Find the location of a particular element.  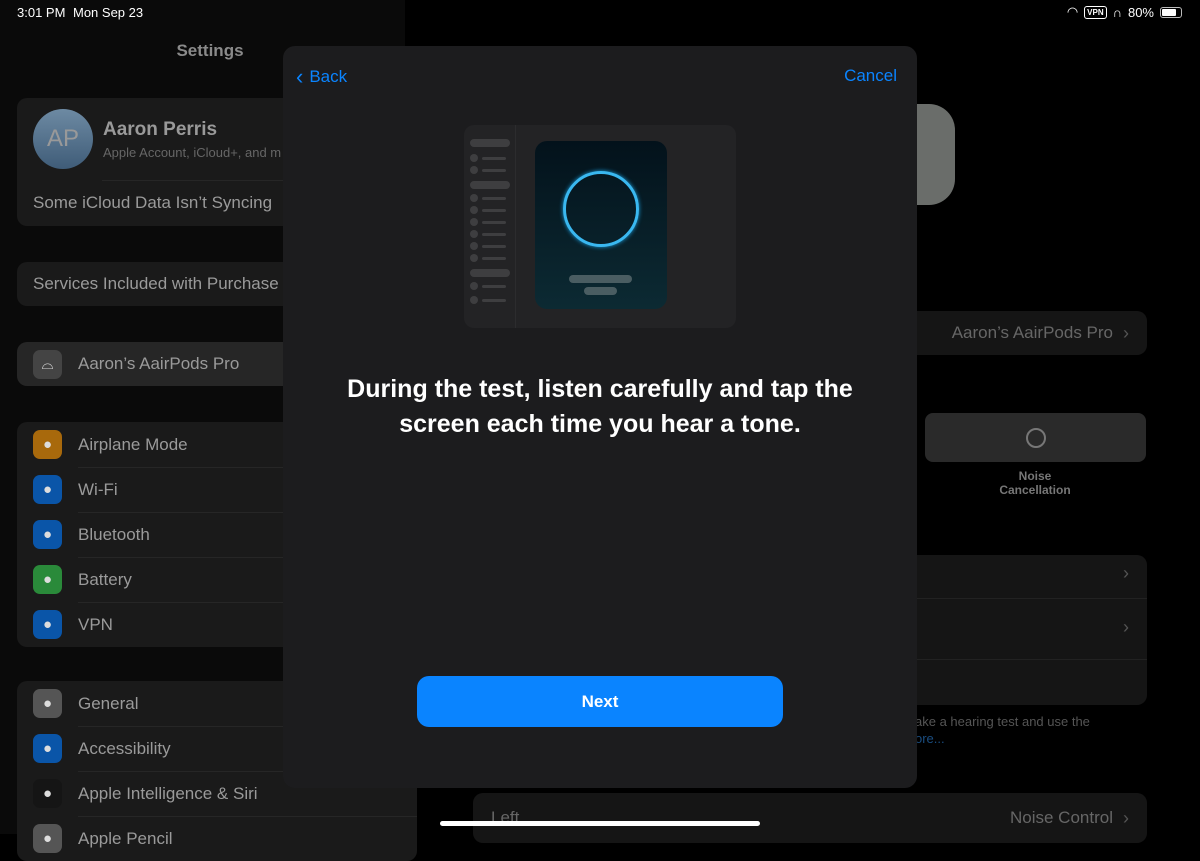

chevron-left-icon: ‹ is located at coordinates (300, 76).